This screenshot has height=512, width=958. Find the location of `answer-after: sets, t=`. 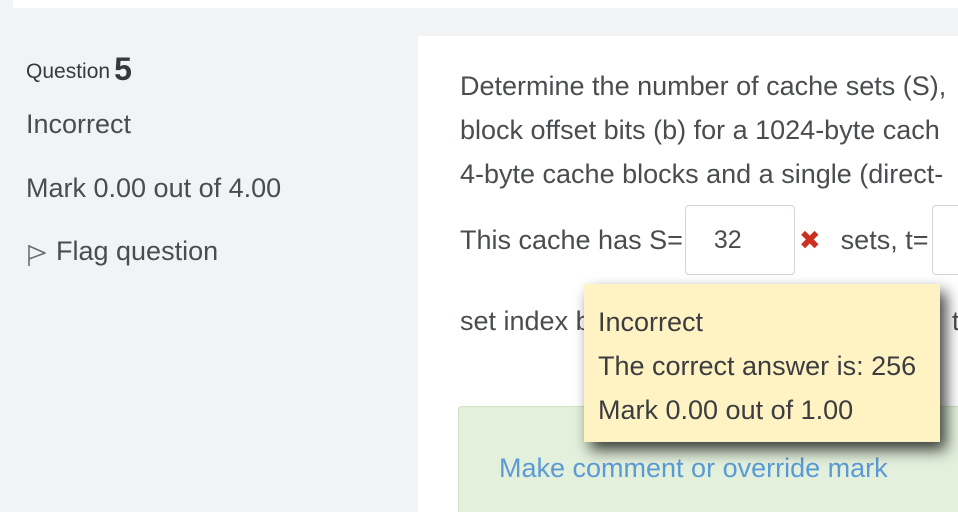

answer-after: sets, t= is located at coordinates (884, 239).